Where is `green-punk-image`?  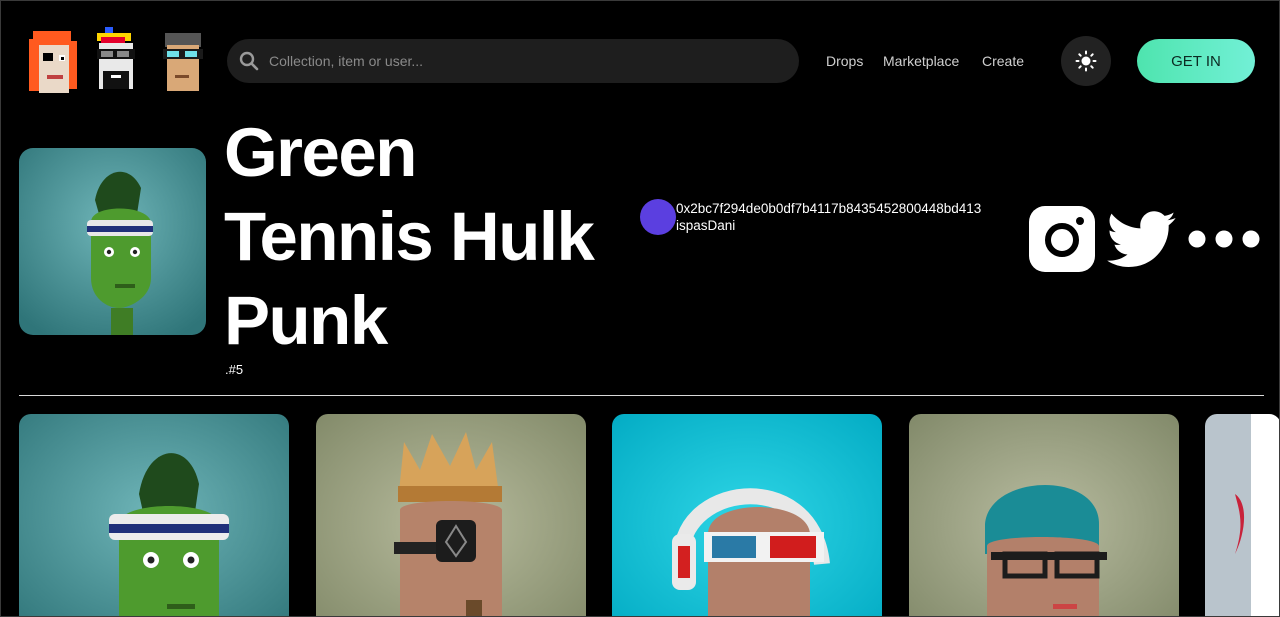
green-punk-image is located at coordinates (112, 241).